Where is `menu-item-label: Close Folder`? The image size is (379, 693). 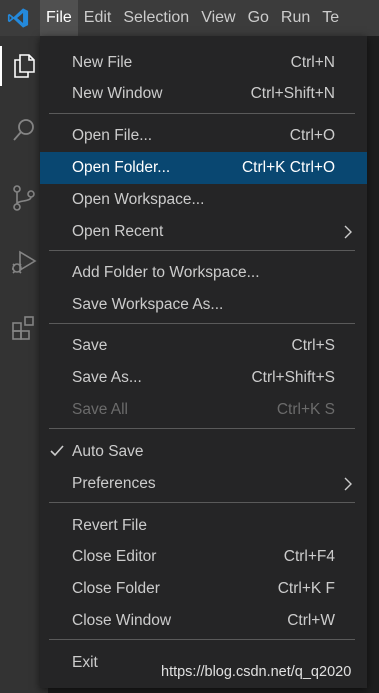 menu-item-label: Close Folder is located at coordinates (116, 588).